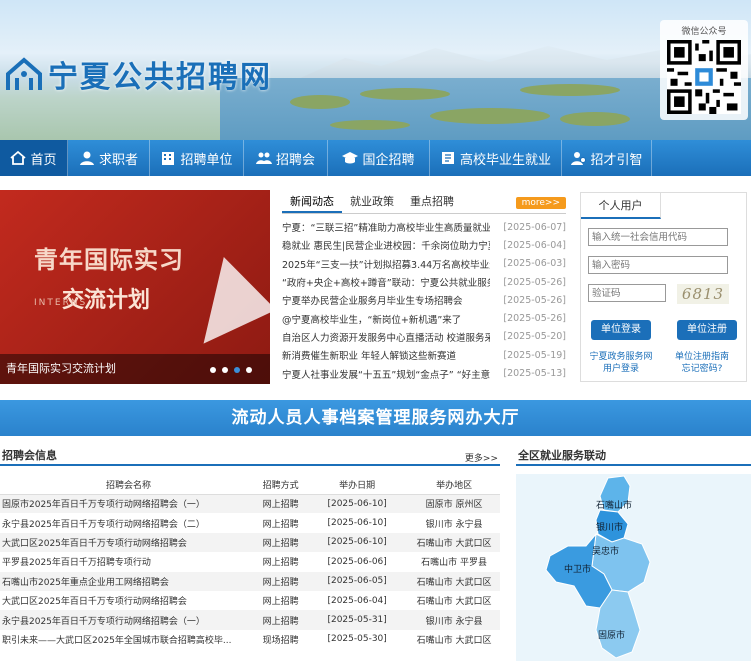 The height and width of the screenshot is (664, 751). I want to click on gov-service-login-link: 宁夏政务服务网 用户登录, so click(621, 363).